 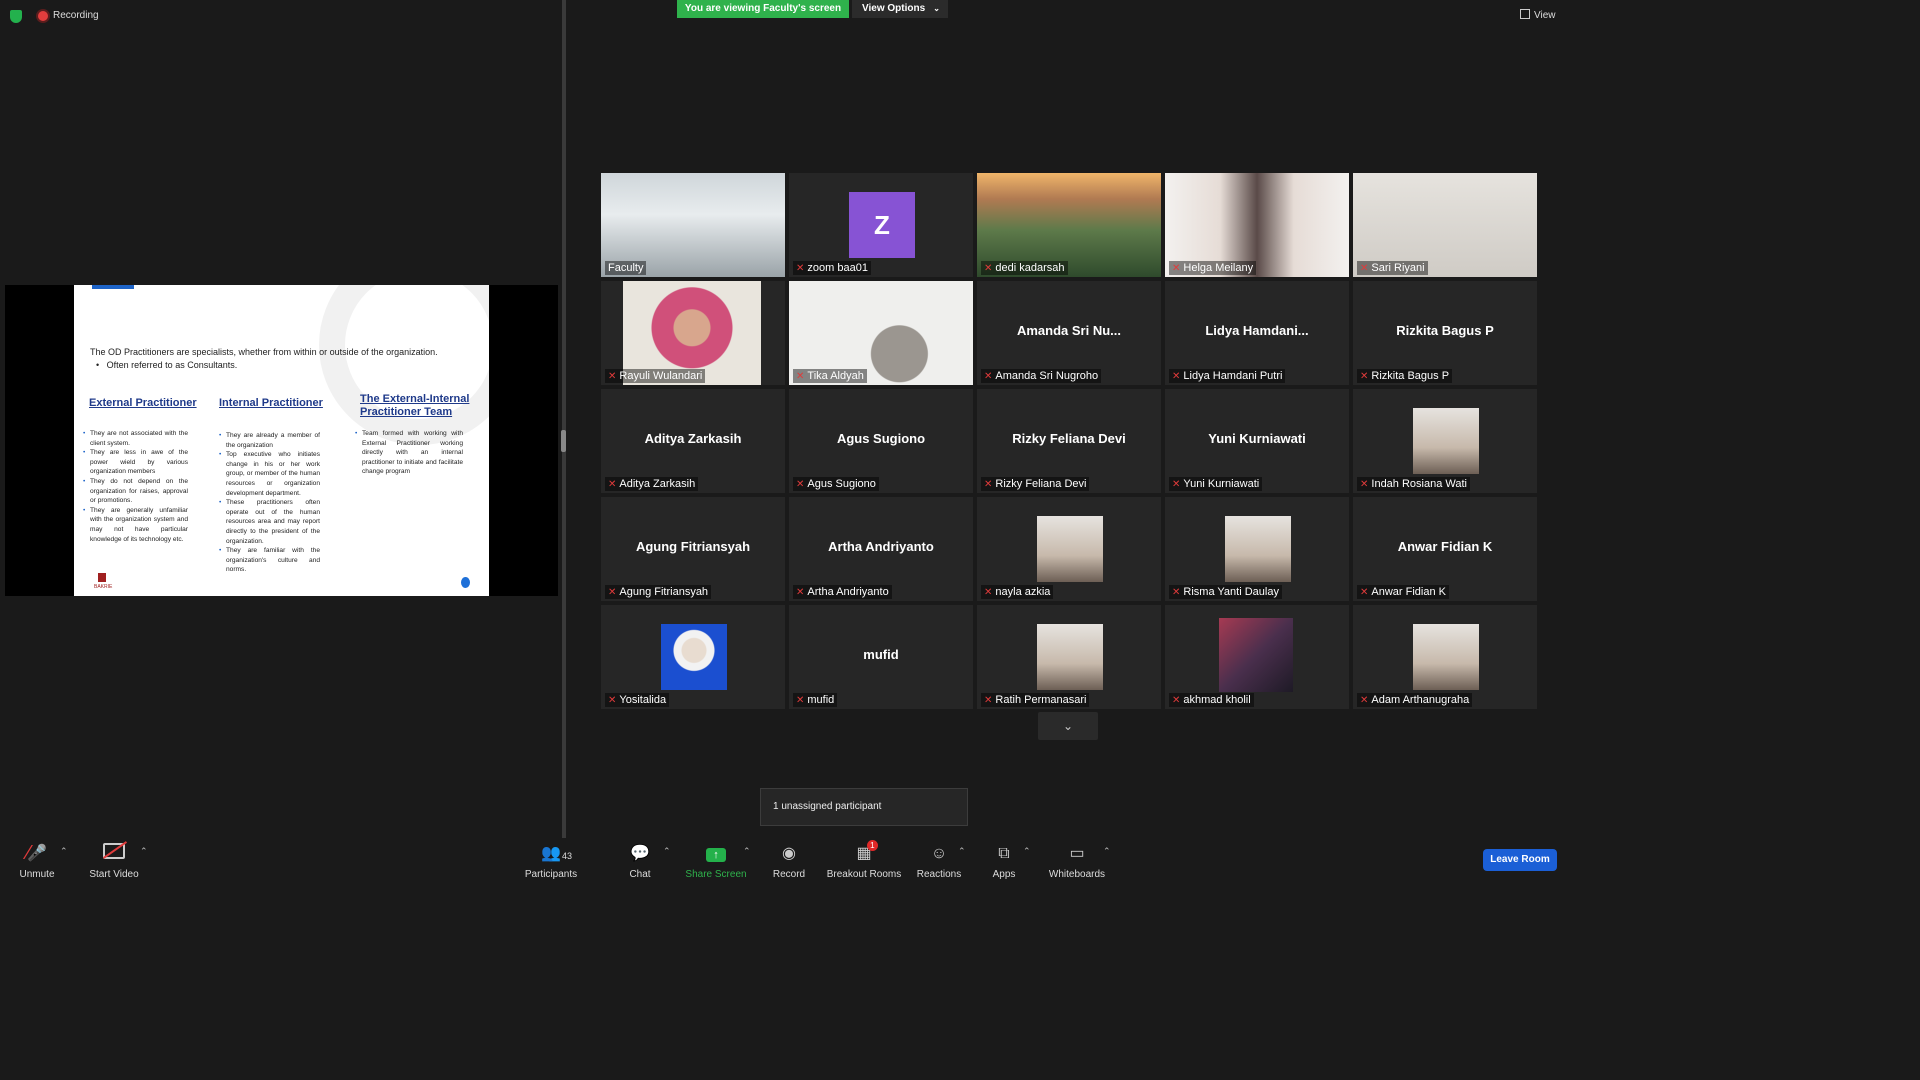 What do you see at coordinates (640, 861) in the screenshot?
I see `chat-button: 💬 Chat` at bounding box center [640, 861].